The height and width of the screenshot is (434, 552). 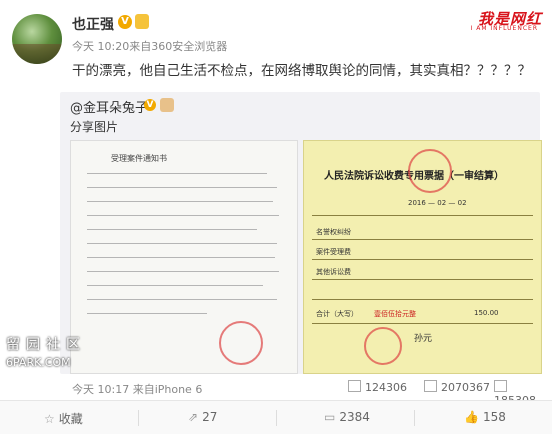 I want to click on favorite-button: ☆ 收藏, so click(x=63, y=418).